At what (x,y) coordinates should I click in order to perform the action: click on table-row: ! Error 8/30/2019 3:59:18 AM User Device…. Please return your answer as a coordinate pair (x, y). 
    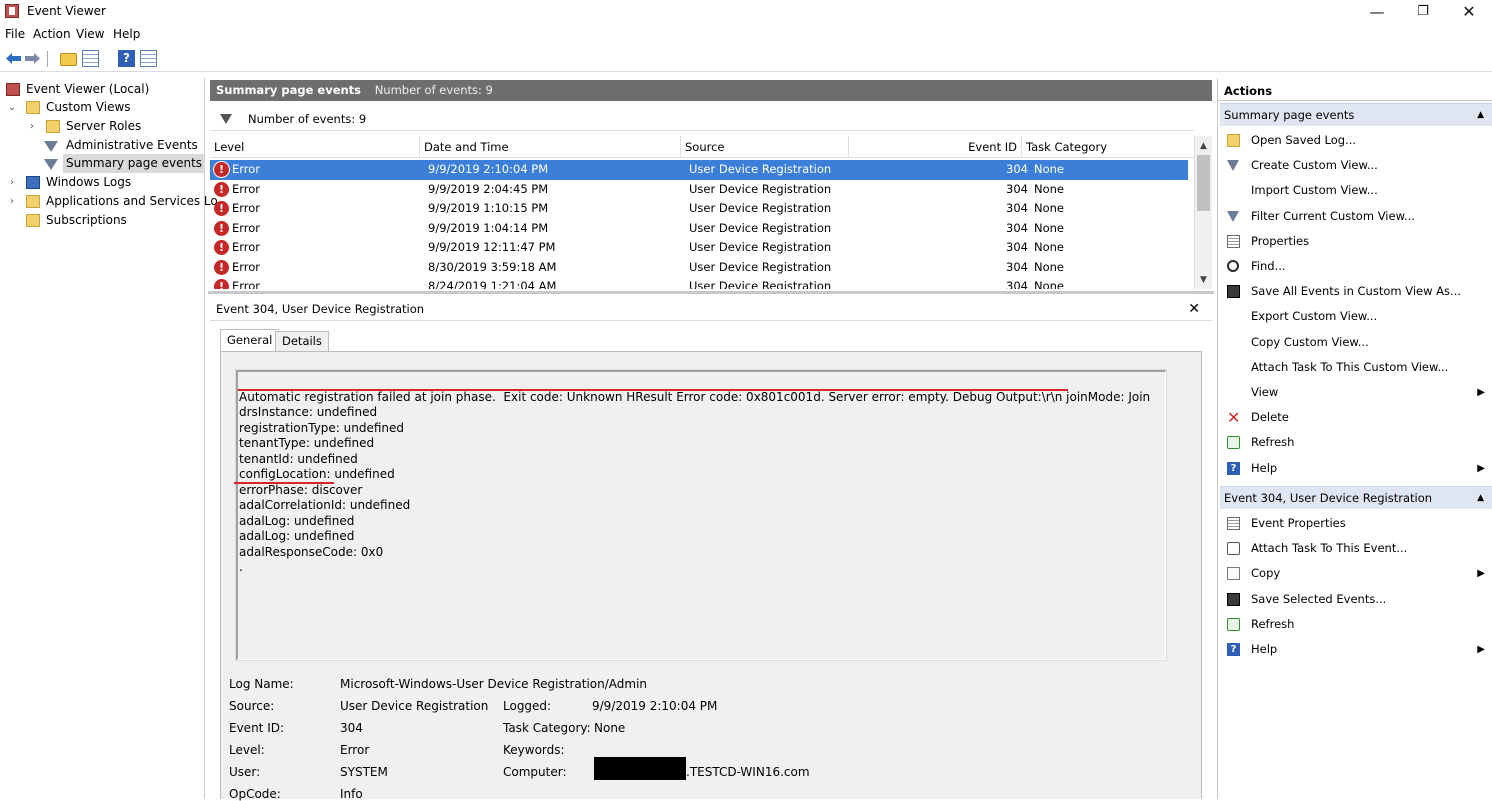
    Looking at the image, I should click on (699, 268).